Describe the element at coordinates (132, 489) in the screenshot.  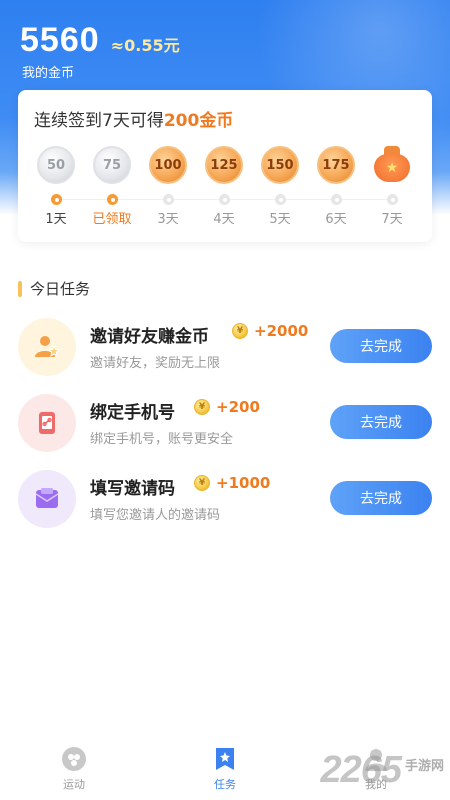
I see `task-title: 填写邀请码` at that location.